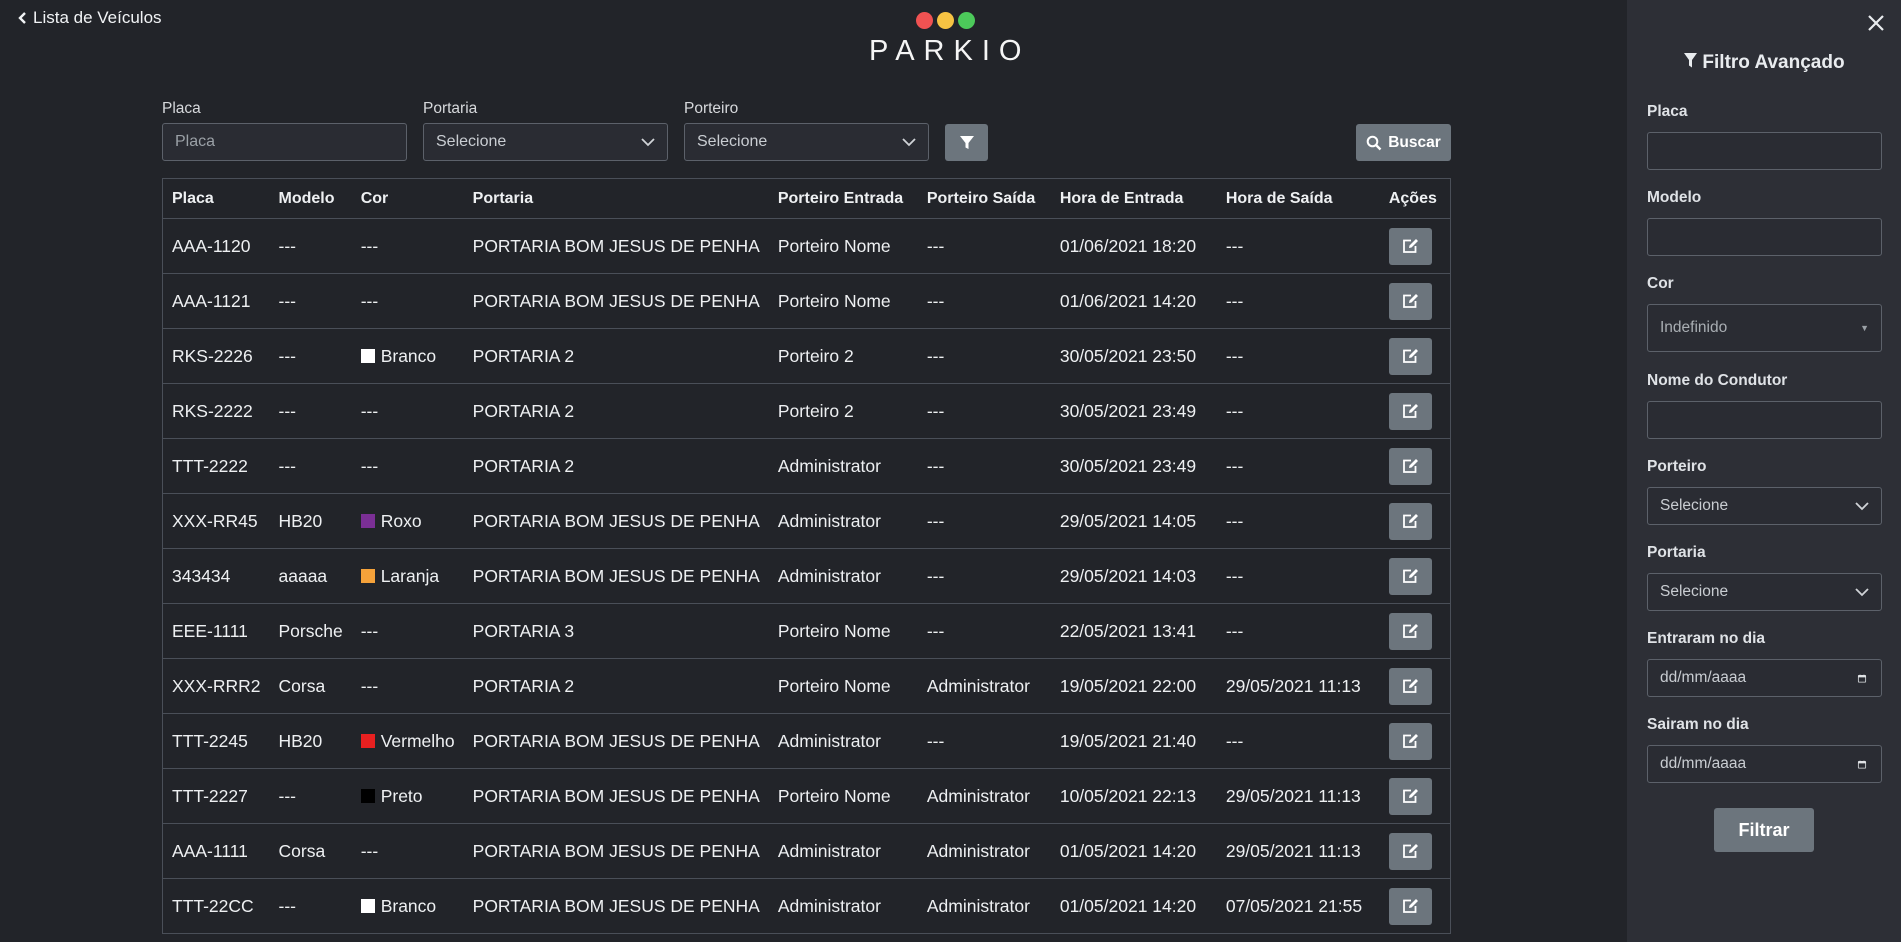 This screenshot has width=1901, height=942. Describe the element at coordinates (1764, 764) in the screenshot. I see `sidebar-sairam-date-input: dd/mm/aaaa` at that location.